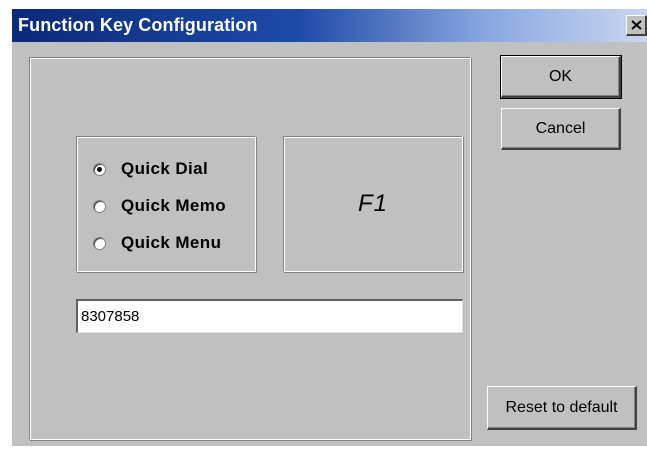 This screenshot has height=453, width=647. I want to click on radio-label-quick-memo: Quick Memo, so click(174, 205).